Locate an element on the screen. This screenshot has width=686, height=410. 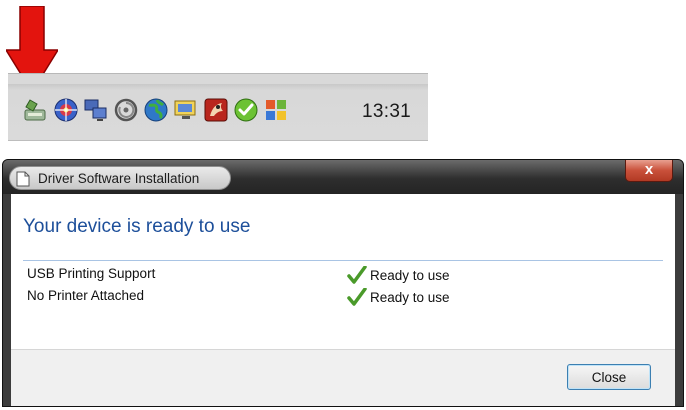
usb-device-icon is located at coordinates (36, 110).